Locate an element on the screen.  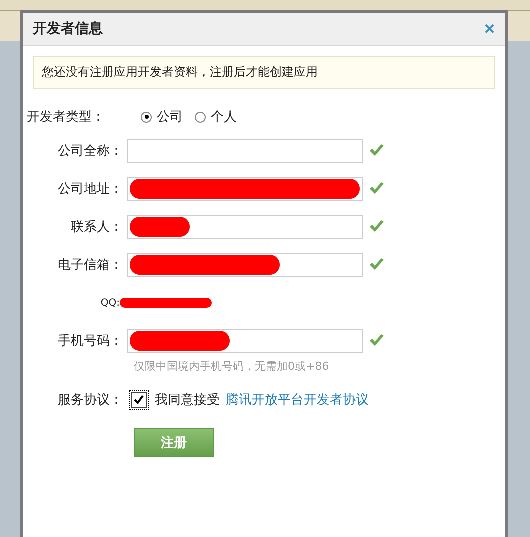
checkbox is located at coordinates (139, 400).